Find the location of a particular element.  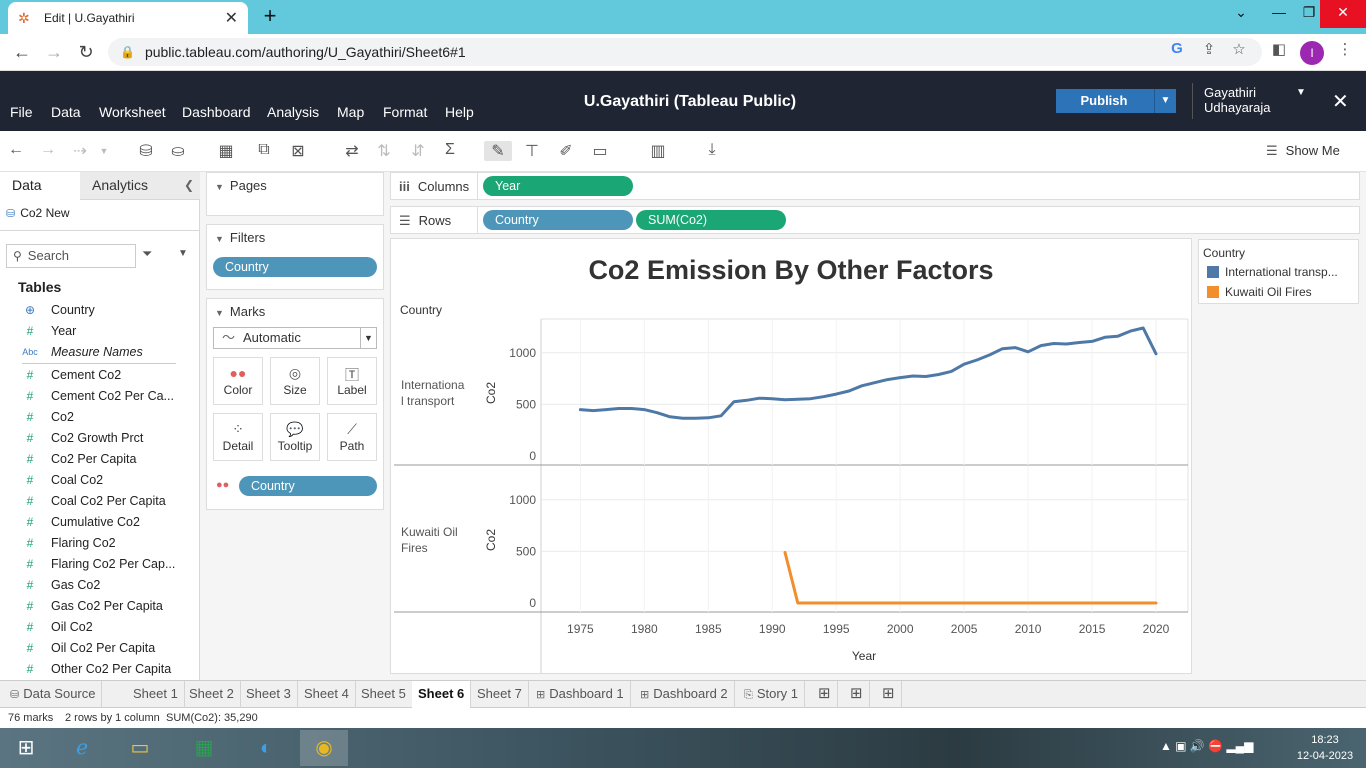

user-menu: Gayathiri Udhayaraja is located at coordinates (1237, 100).